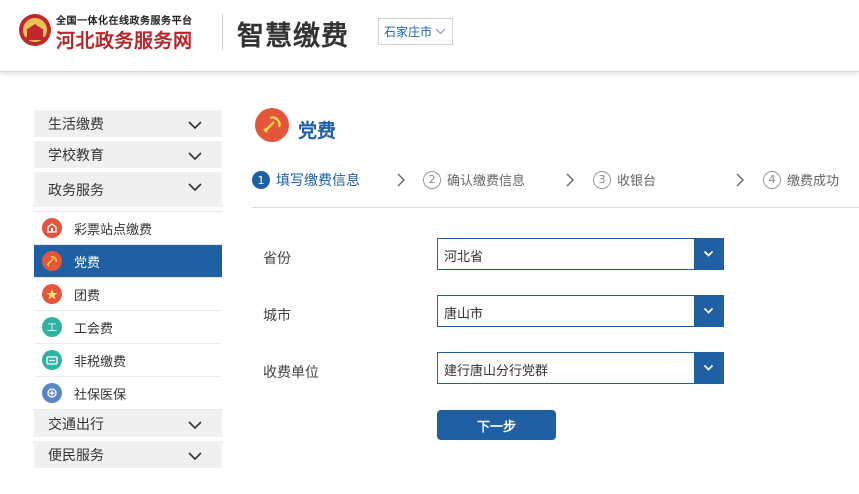 This screenshot has width=859, height=494. Describe the element at coordinates (128, 393) in the screenshot. I see `sidebar-item-social-insurance: 社保医保` at that location.